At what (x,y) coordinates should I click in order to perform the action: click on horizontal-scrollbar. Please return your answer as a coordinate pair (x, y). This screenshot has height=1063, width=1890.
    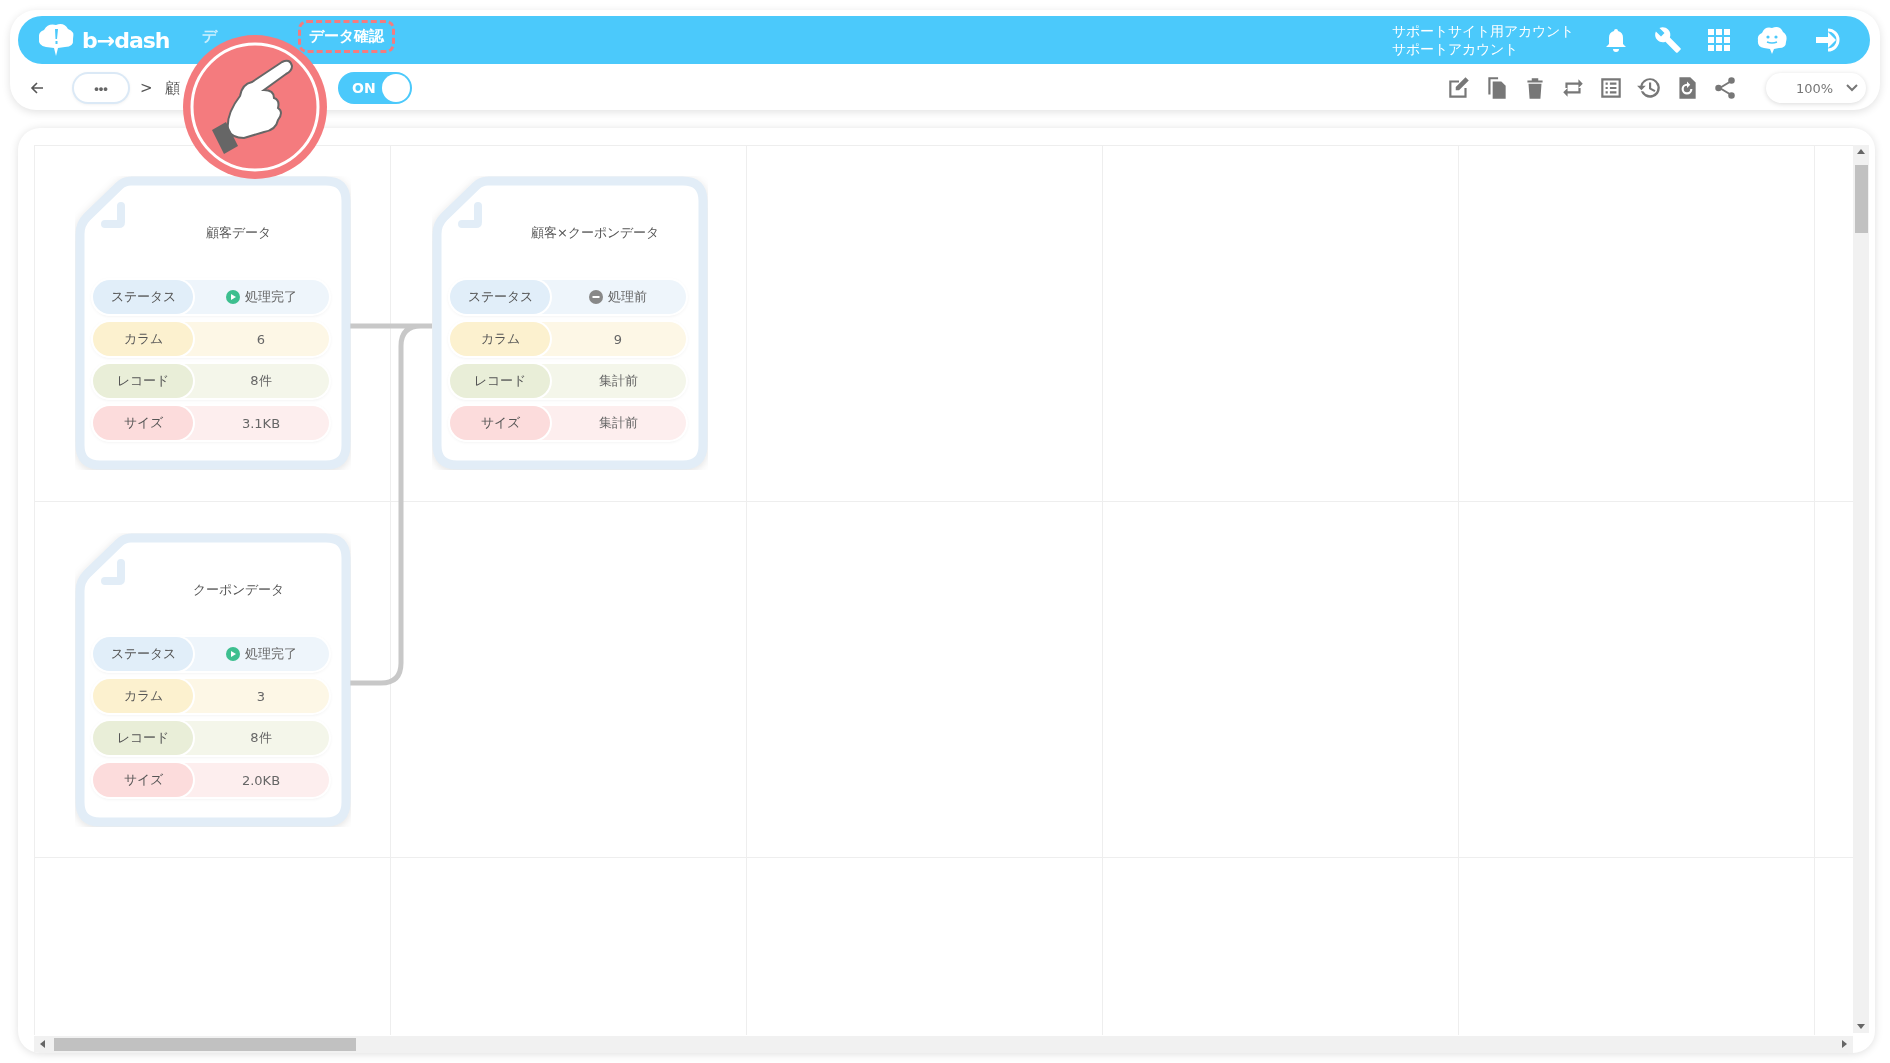
    Looking at the image, I should click on (943, 1044).